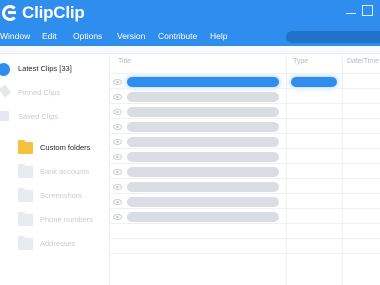 Image resolution: width=380 pixels, height=285 pixels. I want to click on sidebar-item-label: Pinned Clips, so click(39, 92).